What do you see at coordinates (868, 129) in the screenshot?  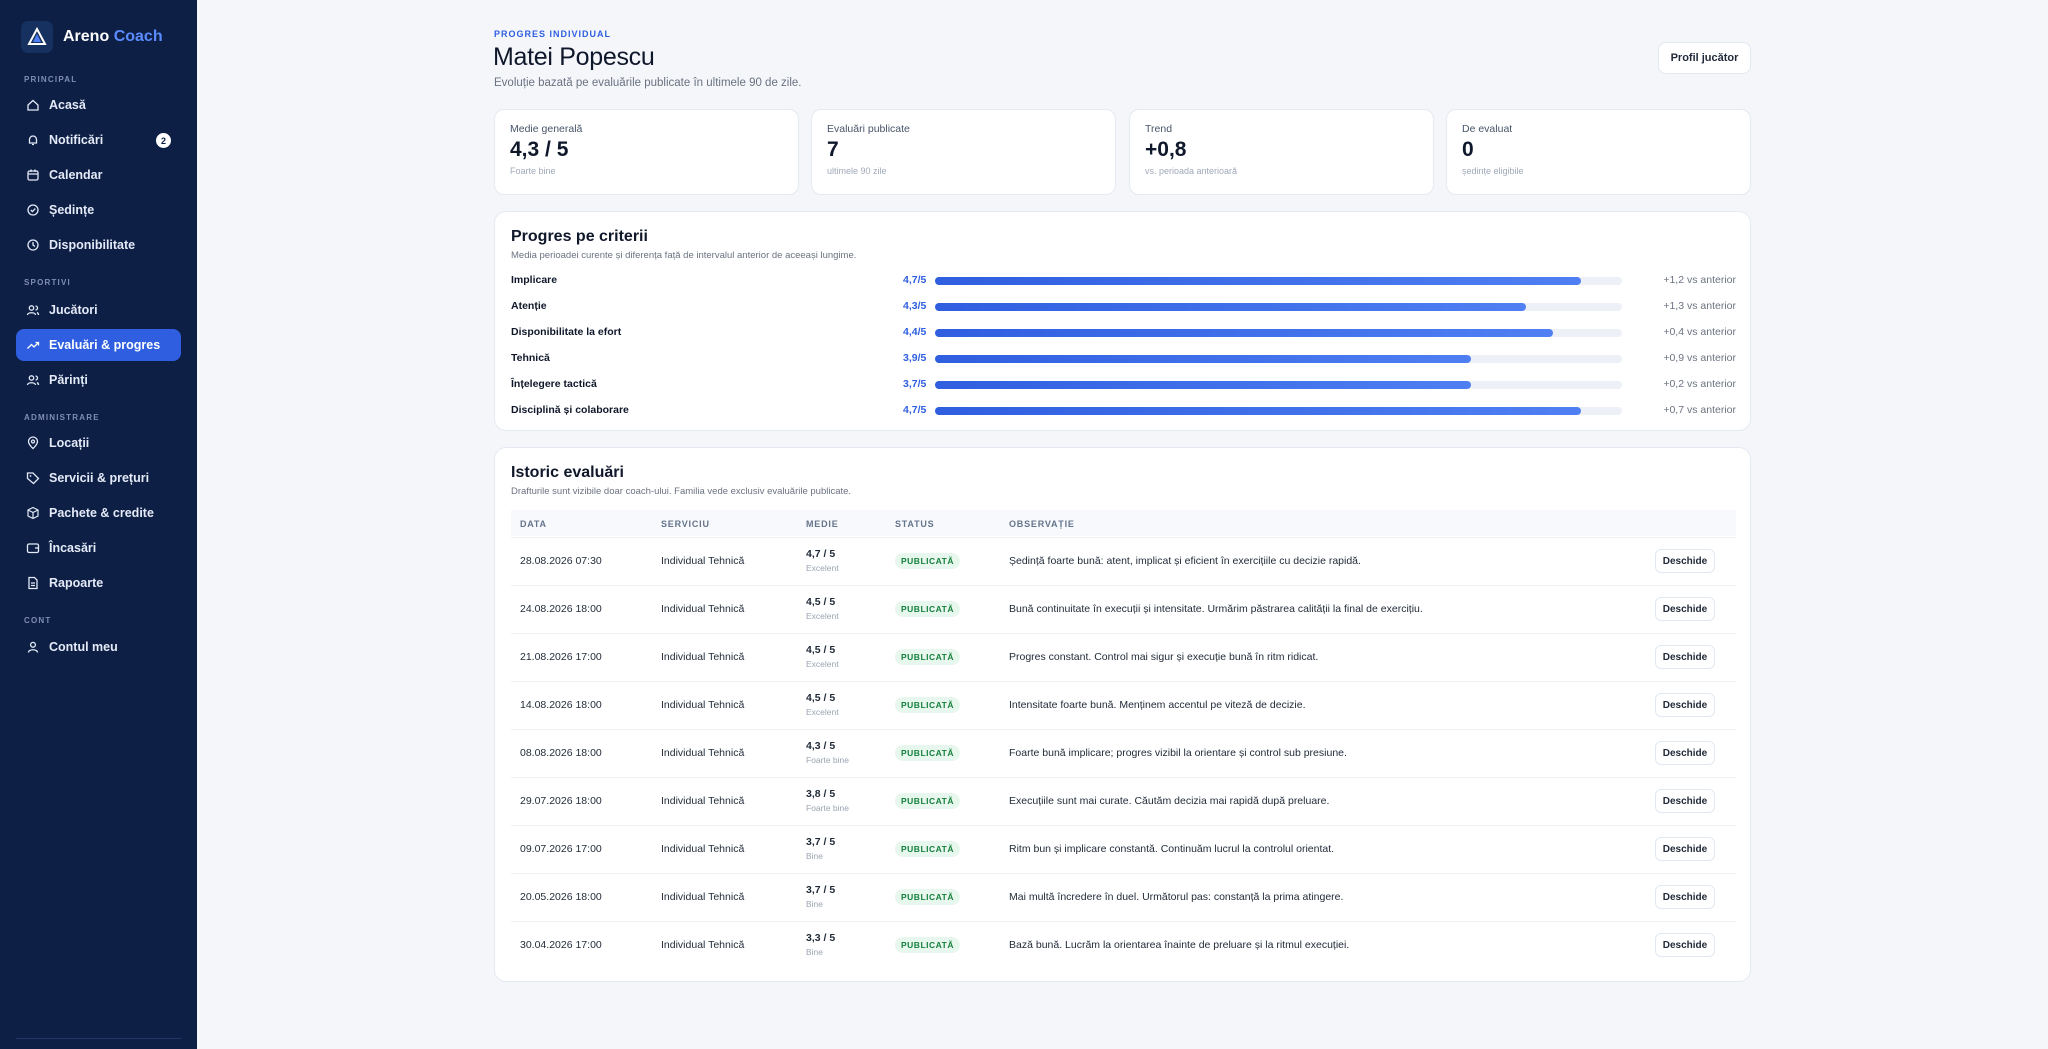 I see `stat-label: Evaluări publicate` at bounding box center [868, 129].